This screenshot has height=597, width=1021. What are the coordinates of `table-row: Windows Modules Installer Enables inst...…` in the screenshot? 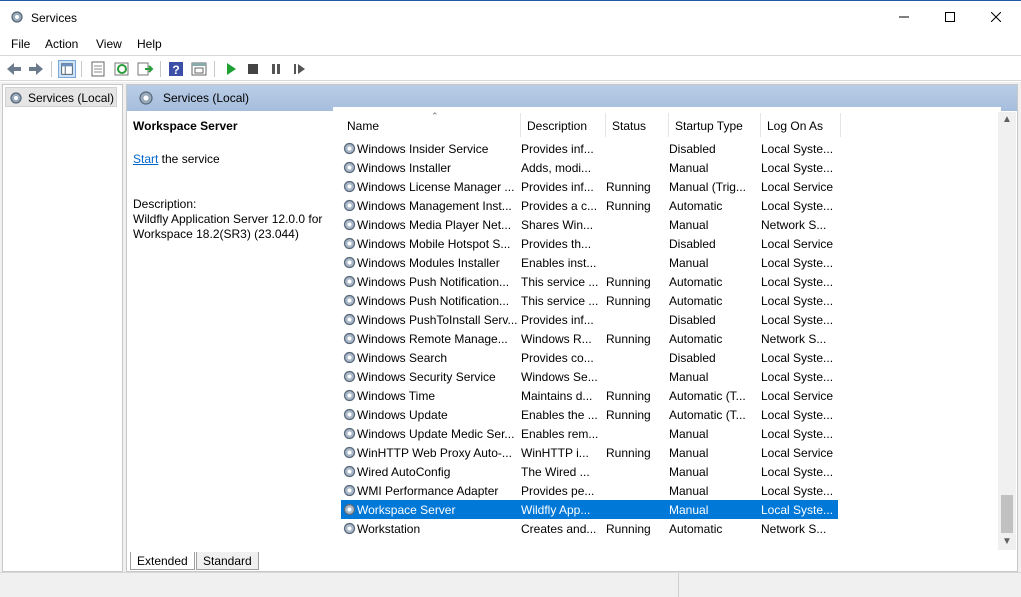 It's located at (589, 262).